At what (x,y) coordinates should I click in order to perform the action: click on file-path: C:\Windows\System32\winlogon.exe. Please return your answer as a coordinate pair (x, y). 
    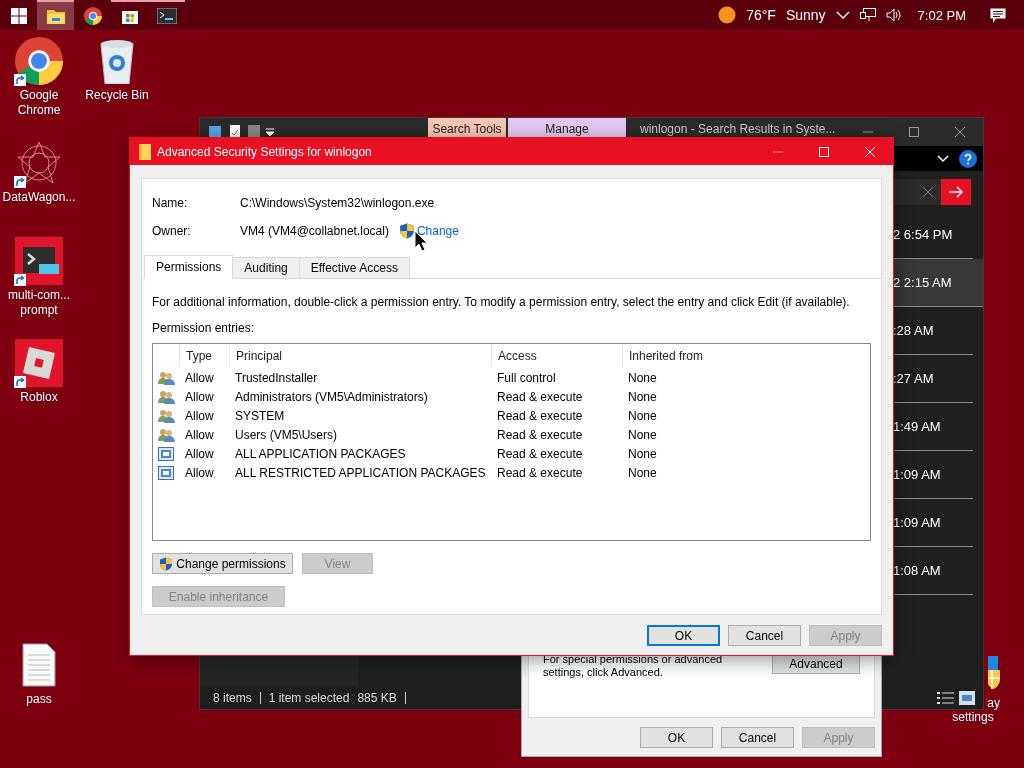
    Looking at the image, I should click on (337, 203).